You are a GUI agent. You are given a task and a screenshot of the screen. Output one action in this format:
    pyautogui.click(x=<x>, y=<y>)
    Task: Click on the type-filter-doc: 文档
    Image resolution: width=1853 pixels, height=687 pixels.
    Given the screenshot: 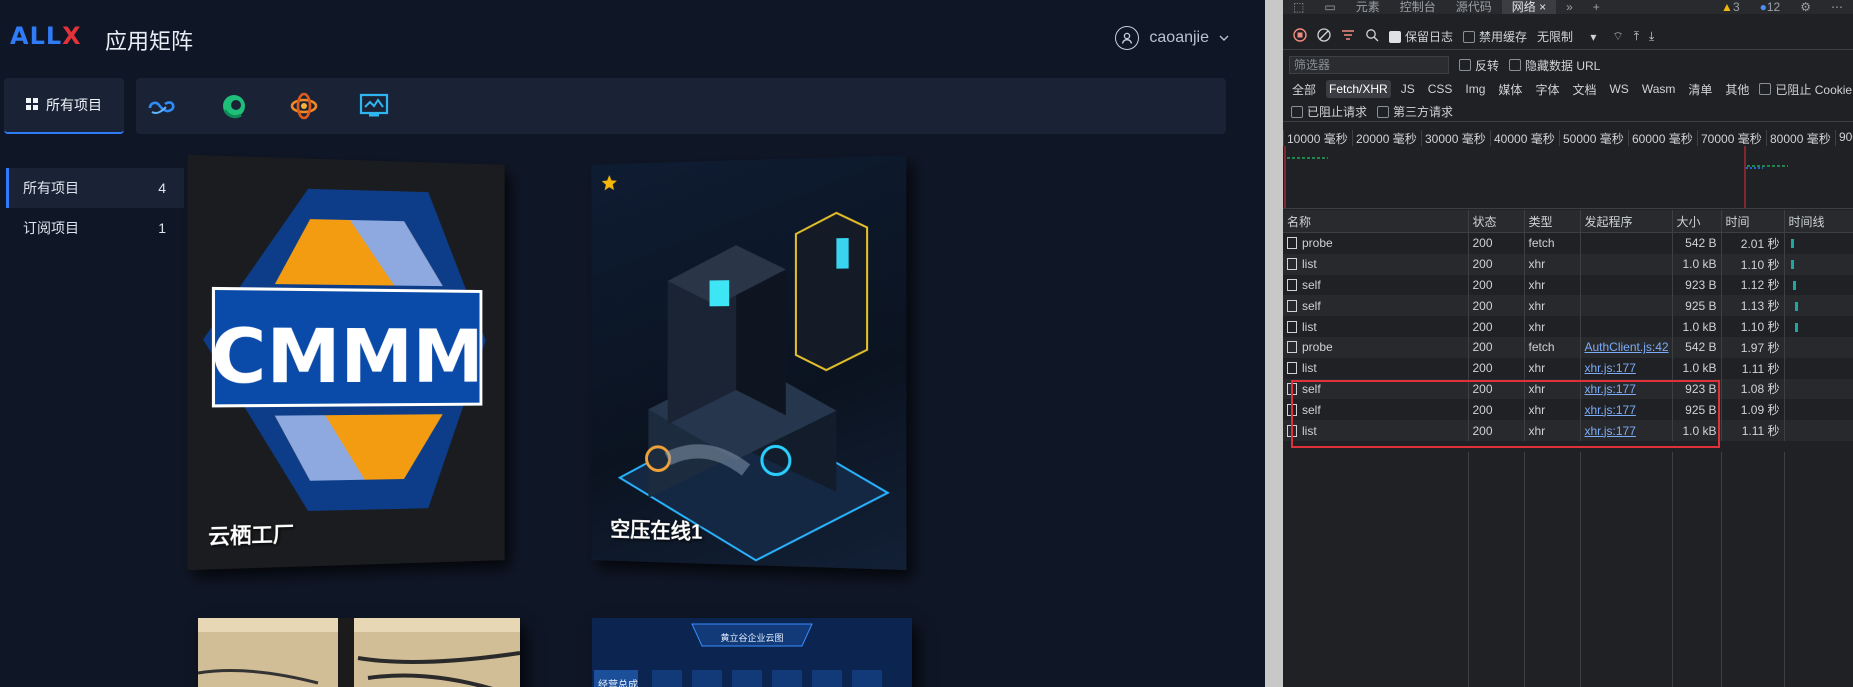 What is the action you would take?
    pyautogui.click(x=1584, y=89)
    